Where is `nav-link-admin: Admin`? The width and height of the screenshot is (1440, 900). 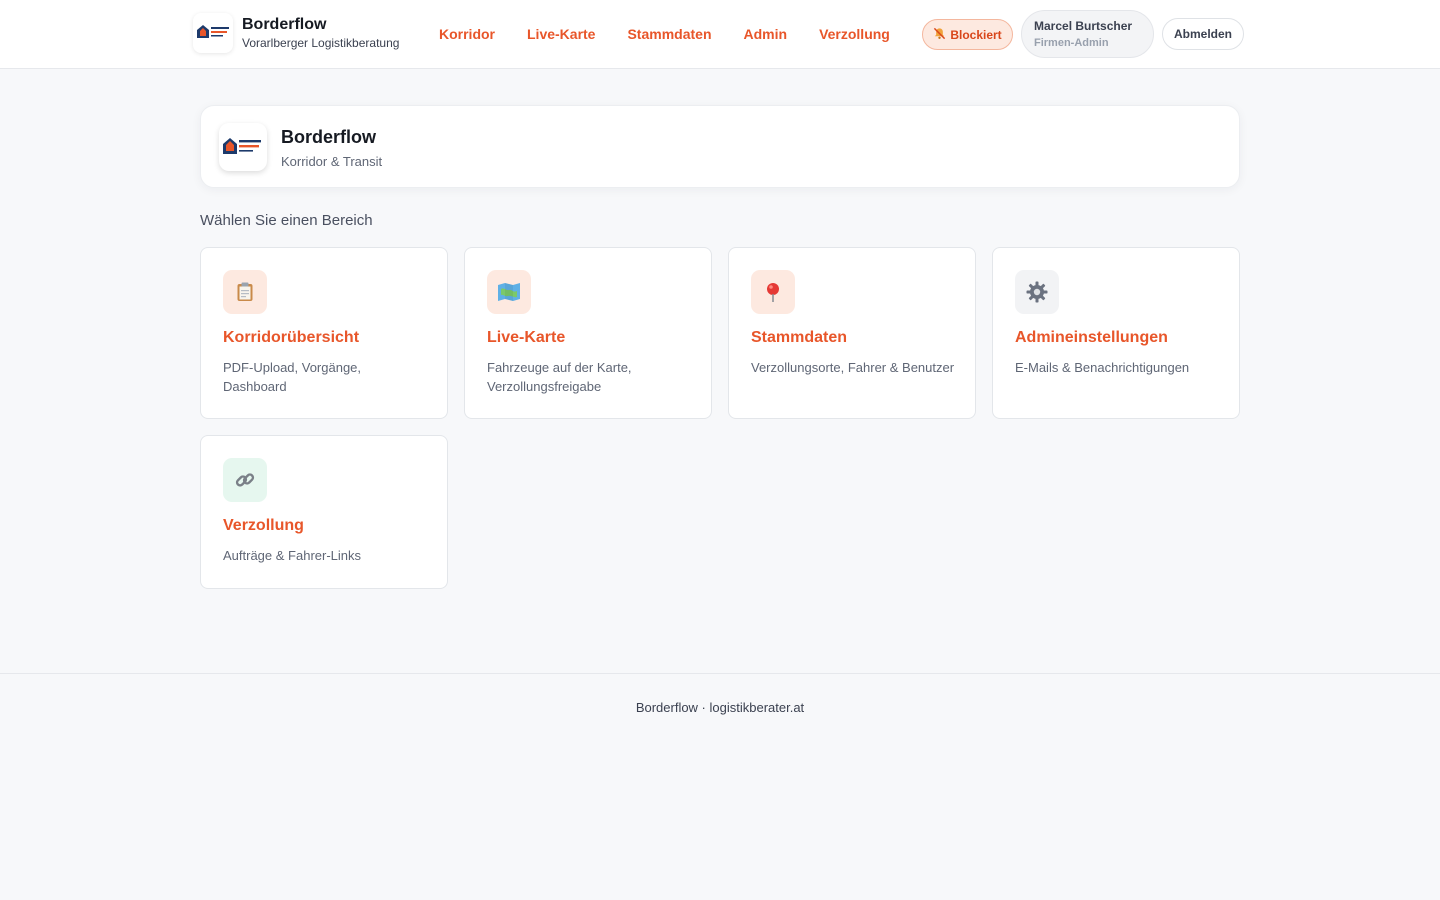 nav-link-admin: Admin is located at coordinates (766, 34).